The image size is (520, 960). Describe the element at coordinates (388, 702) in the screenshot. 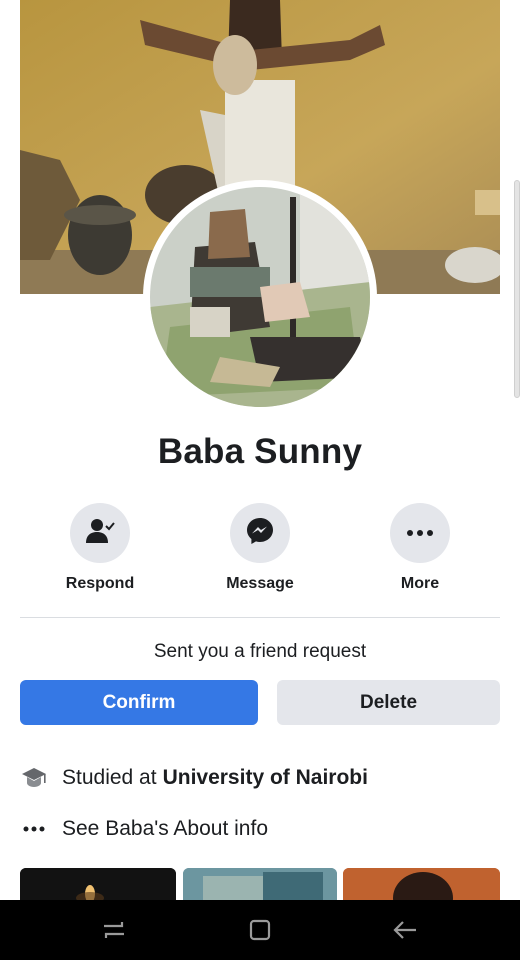

I see `delete-button: Delete` at that location.